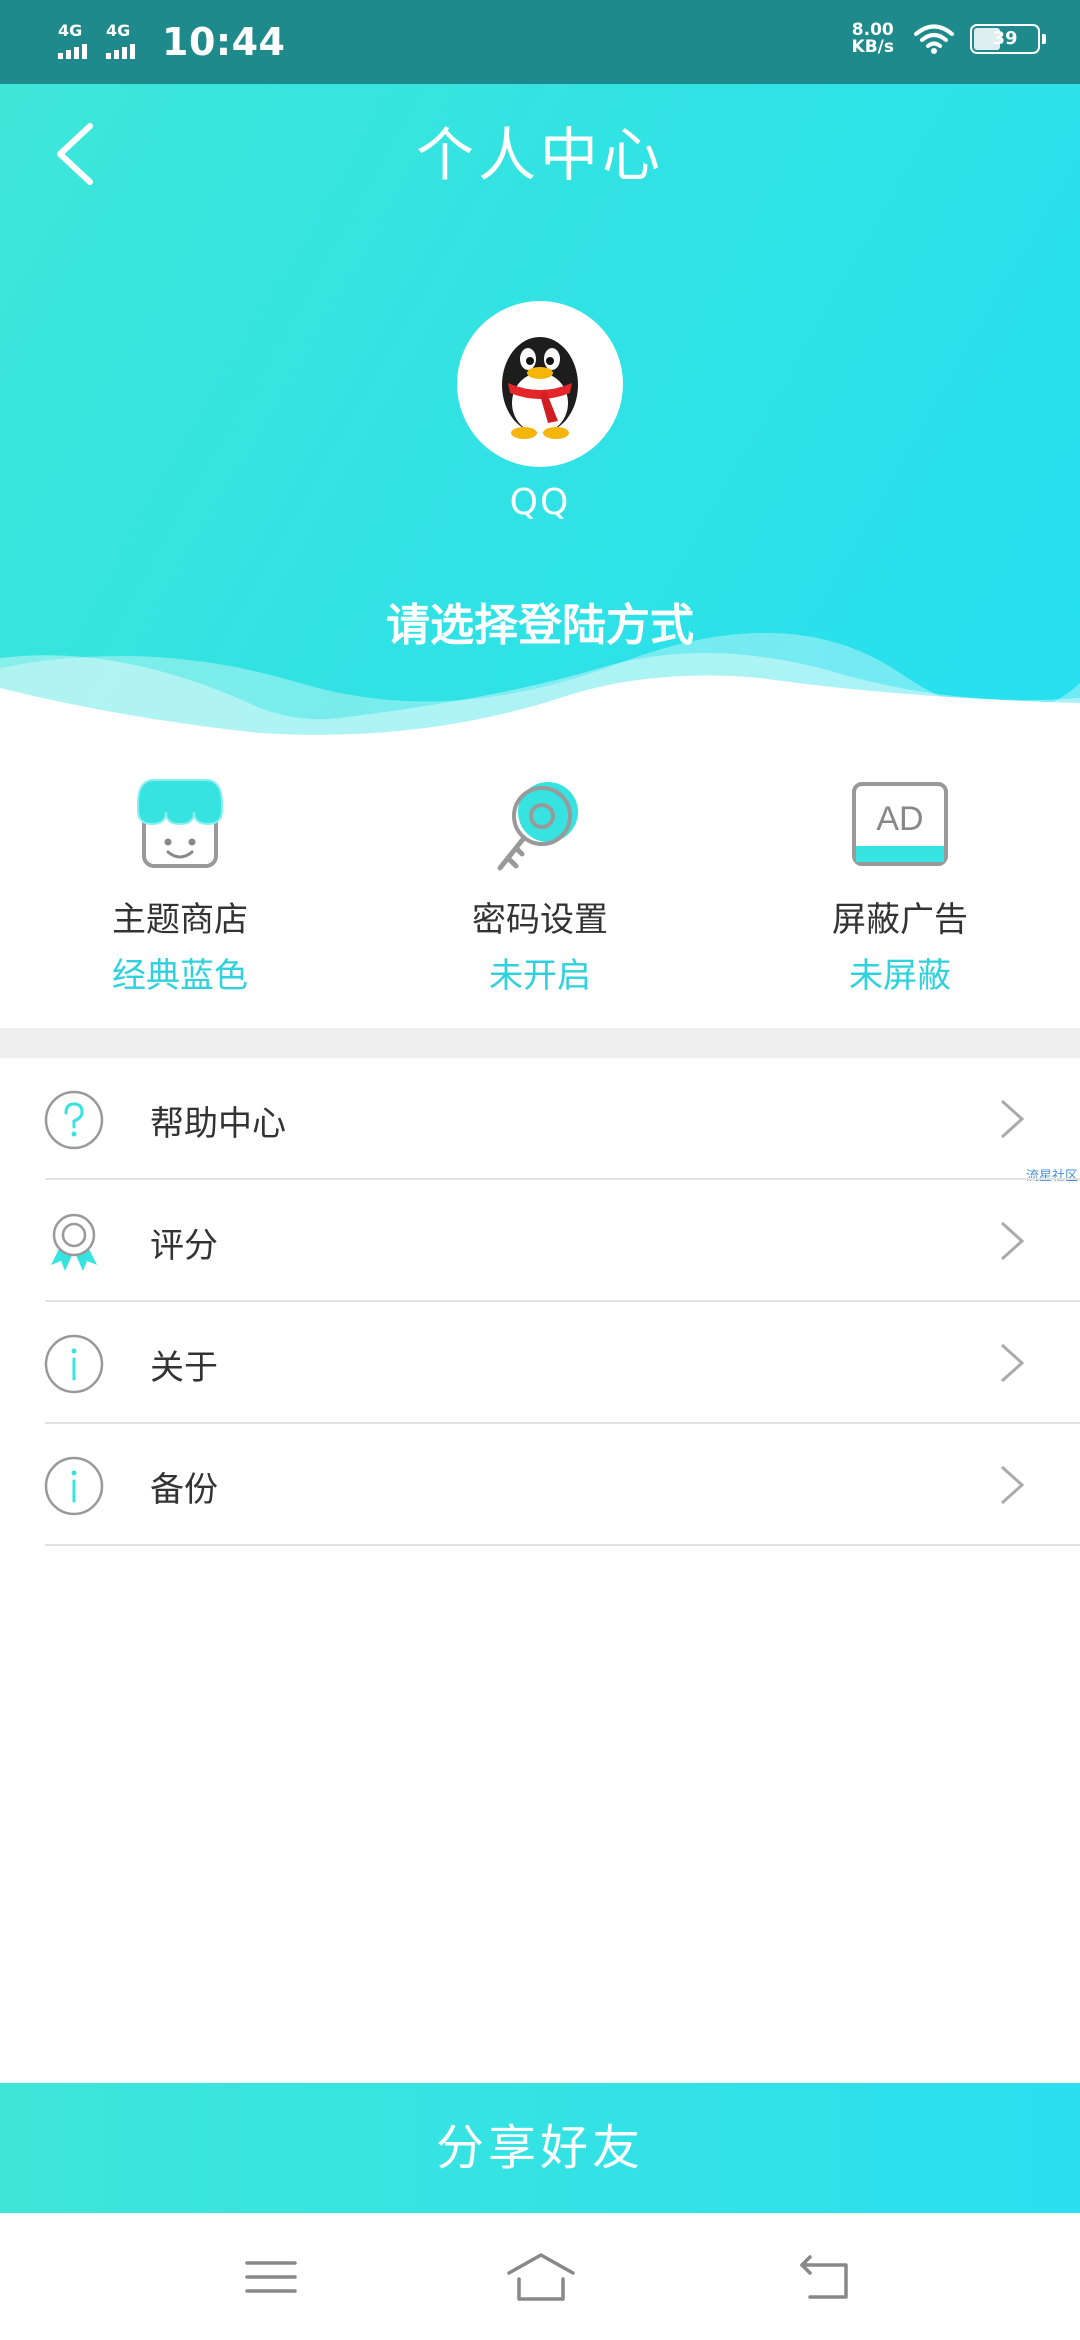  I want to click on quick-actions: 主题商店 经典蓝色 密码设置 未开启 AD 屏蔽广告 未屏蔽, so click(540, 888).